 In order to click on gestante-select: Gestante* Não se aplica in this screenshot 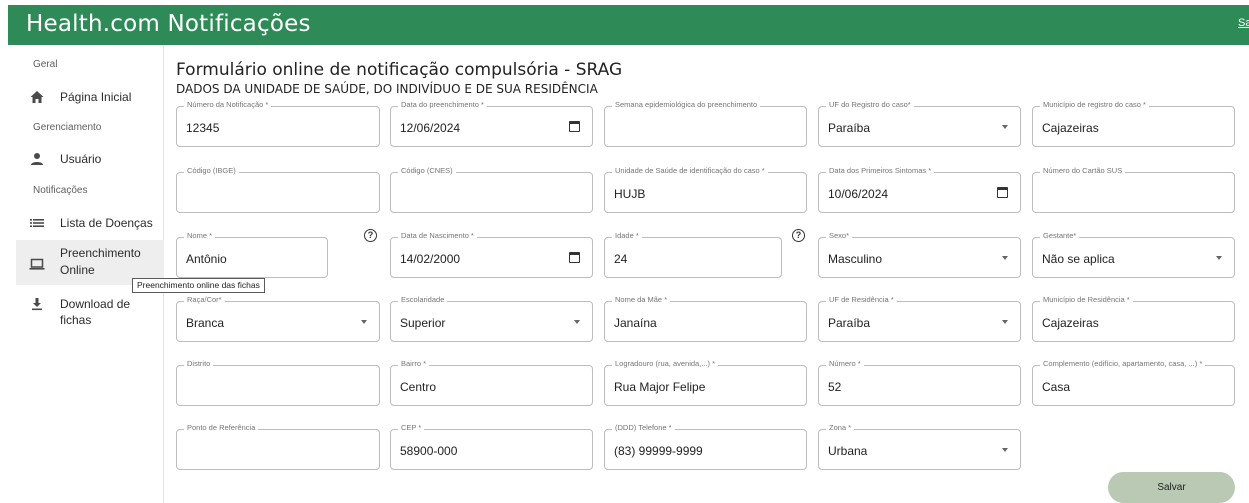, I will do `click(1133, 254)`.